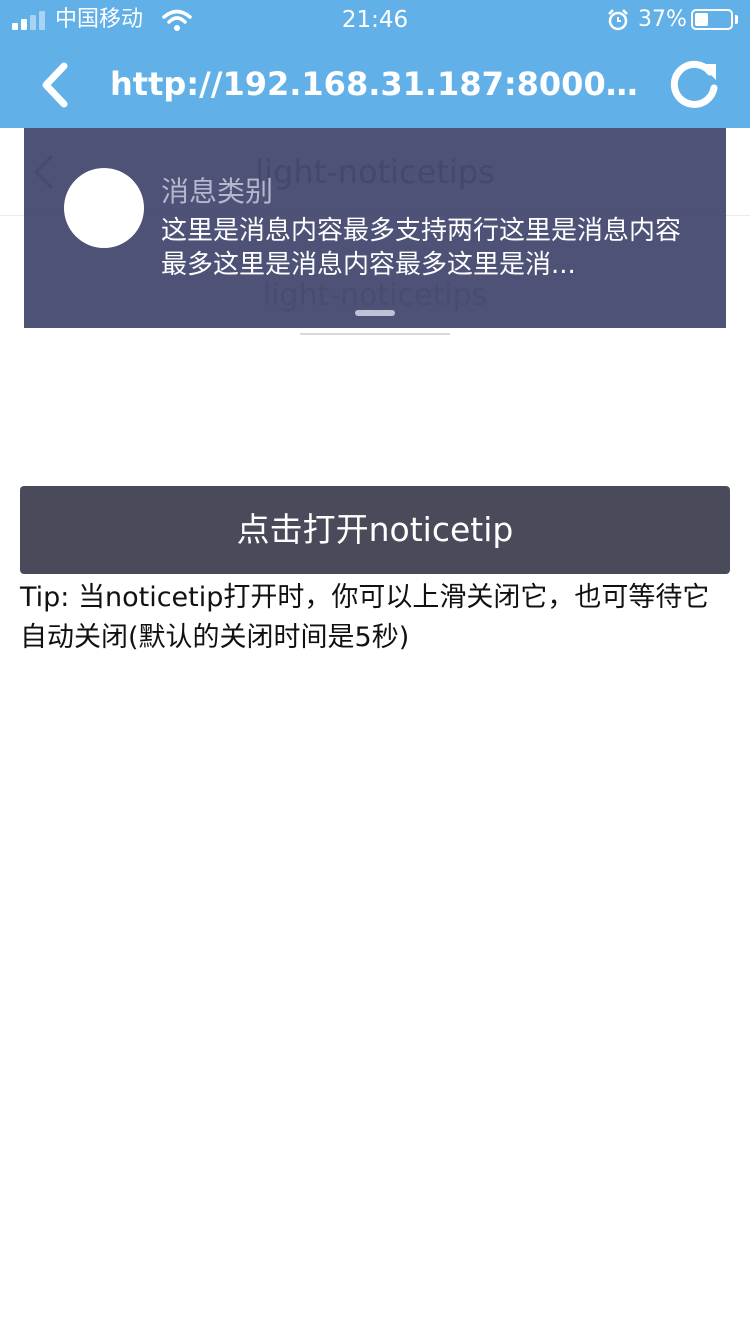 The width and height of the screenshot is (750, 1334). Describe the element at coordinates (375, 20) in the screenshot. I see `status-bar: 中国移动 21:46 37%` at that location.